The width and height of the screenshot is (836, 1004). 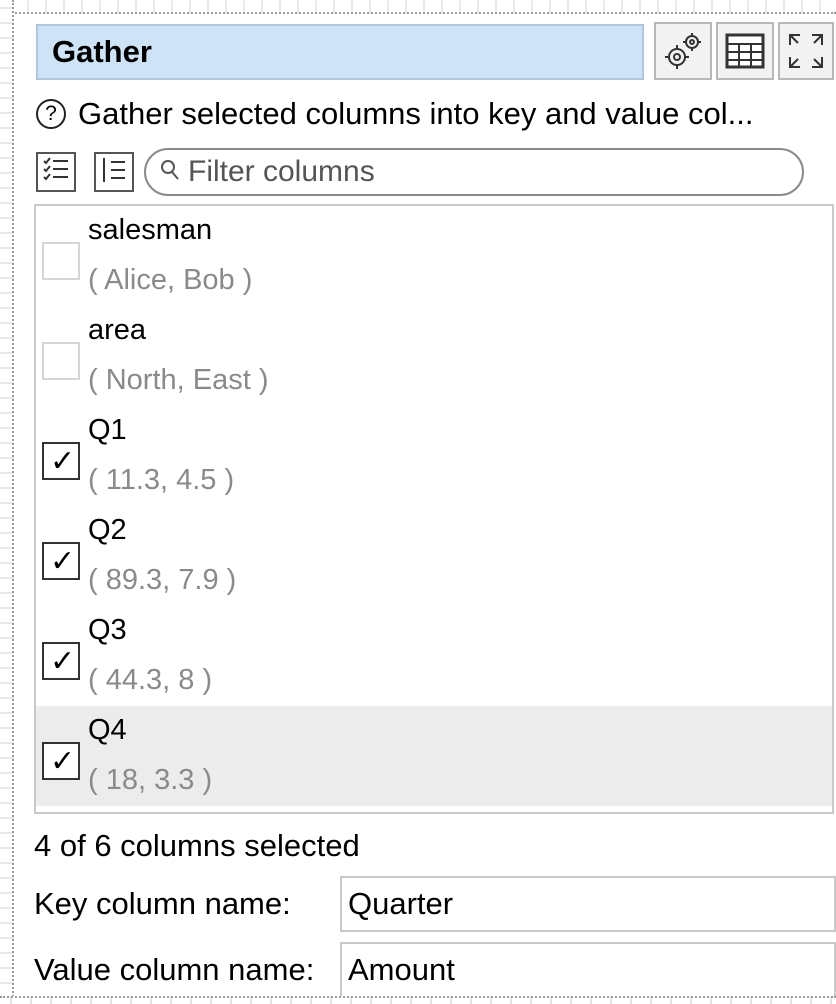 What do you see at coordinates (51, 114) in the screenshot?
I see `help-icon: ?` at bounding box center [51, 114].